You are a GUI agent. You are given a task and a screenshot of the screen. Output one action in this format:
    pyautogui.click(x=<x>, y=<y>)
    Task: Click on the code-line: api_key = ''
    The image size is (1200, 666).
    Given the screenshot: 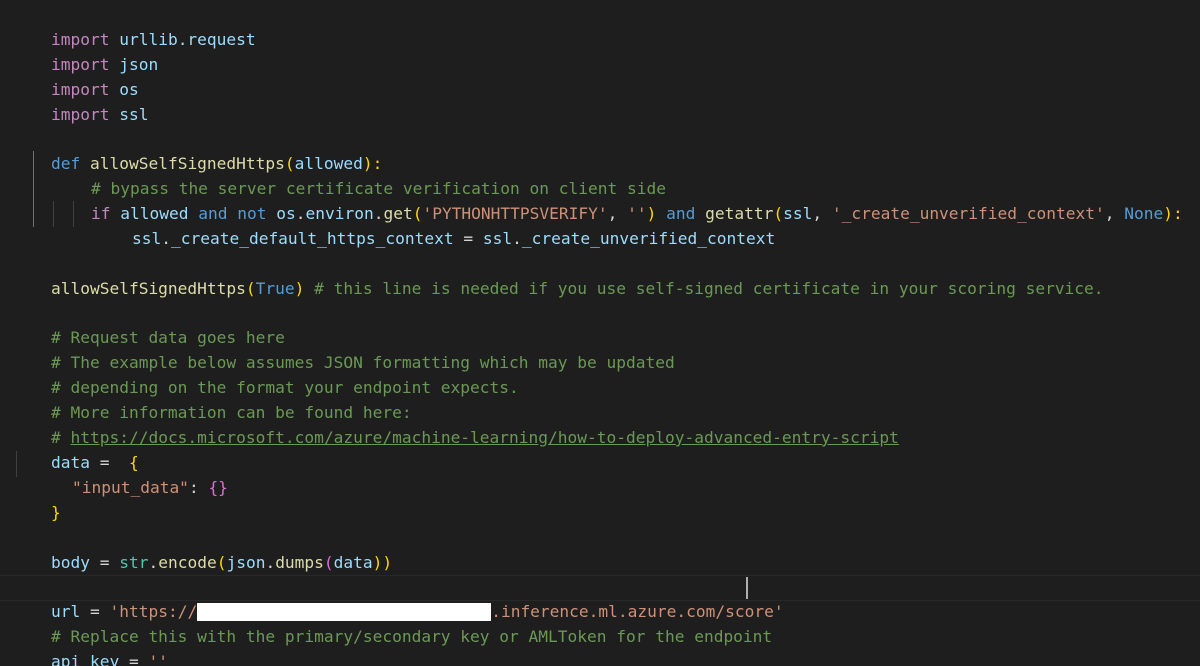 What is the action you would take?
    pyautogui.click(x=90, y=645)
    